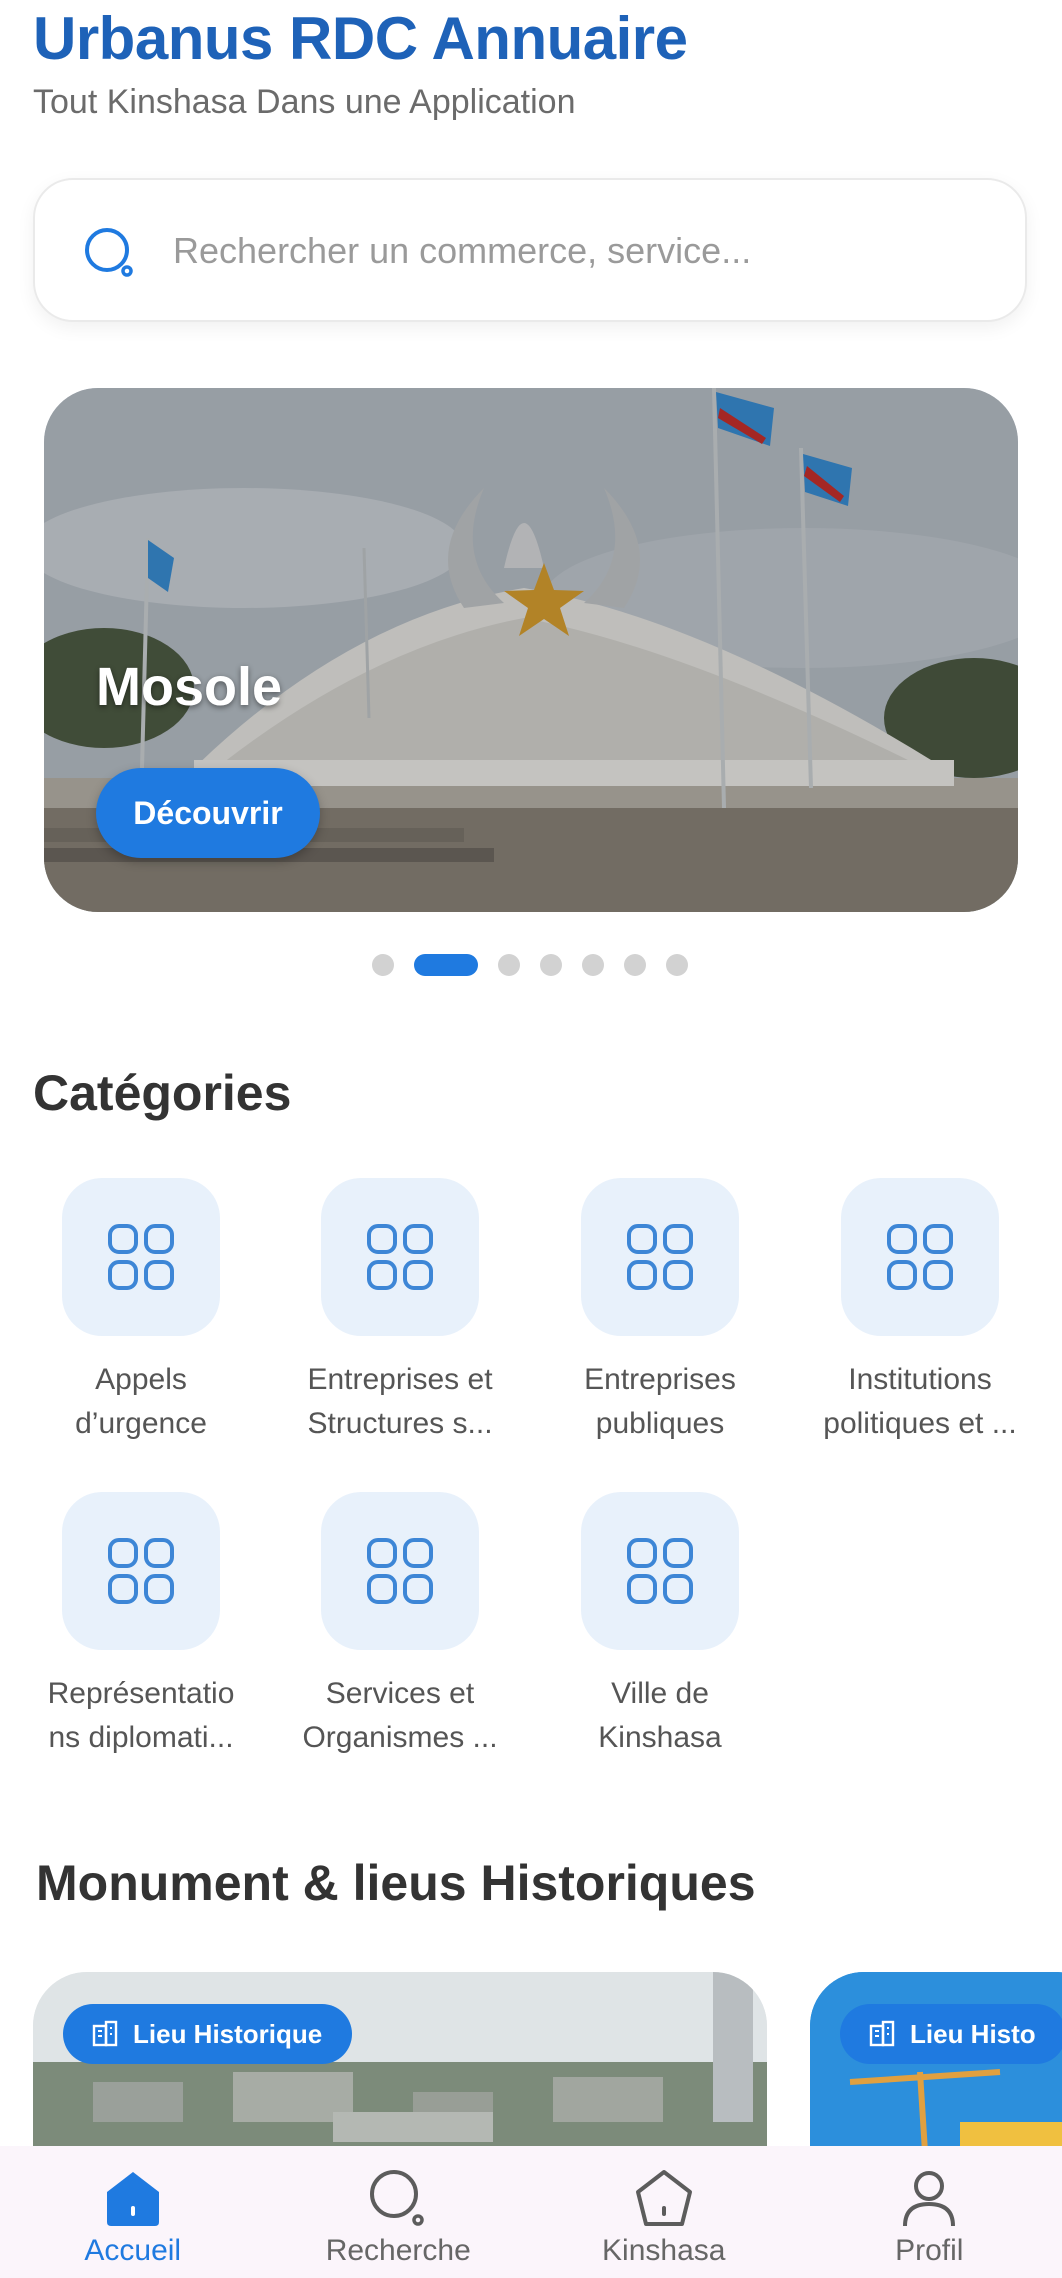 The width and height of the screenshot is (1062, 2278). Describe the element at coordinates (929, 2199) in the screenshot. I see `user-icon` at that location.